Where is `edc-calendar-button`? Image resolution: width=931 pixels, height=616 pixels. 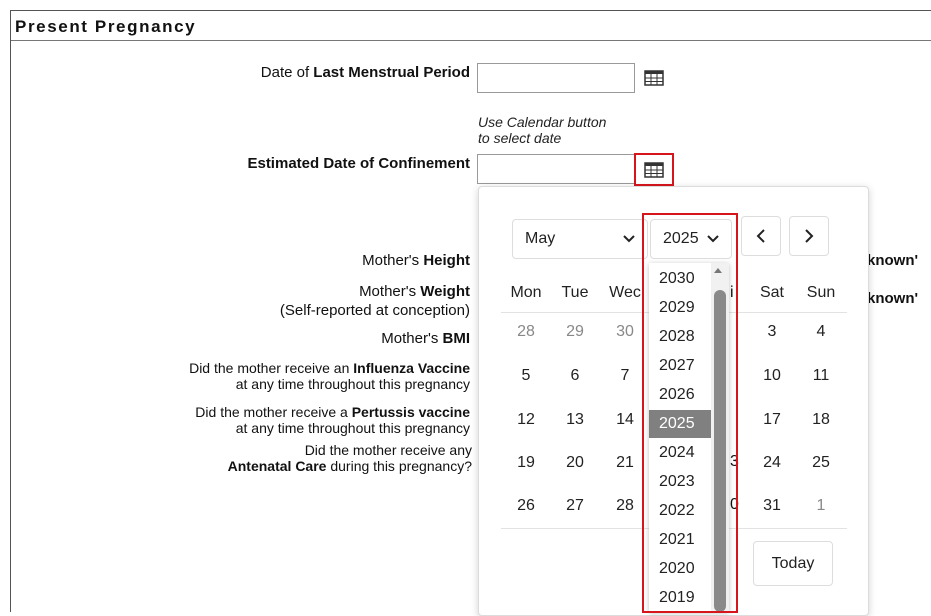
edc-calendar-button is located at coordinates (654, 170).